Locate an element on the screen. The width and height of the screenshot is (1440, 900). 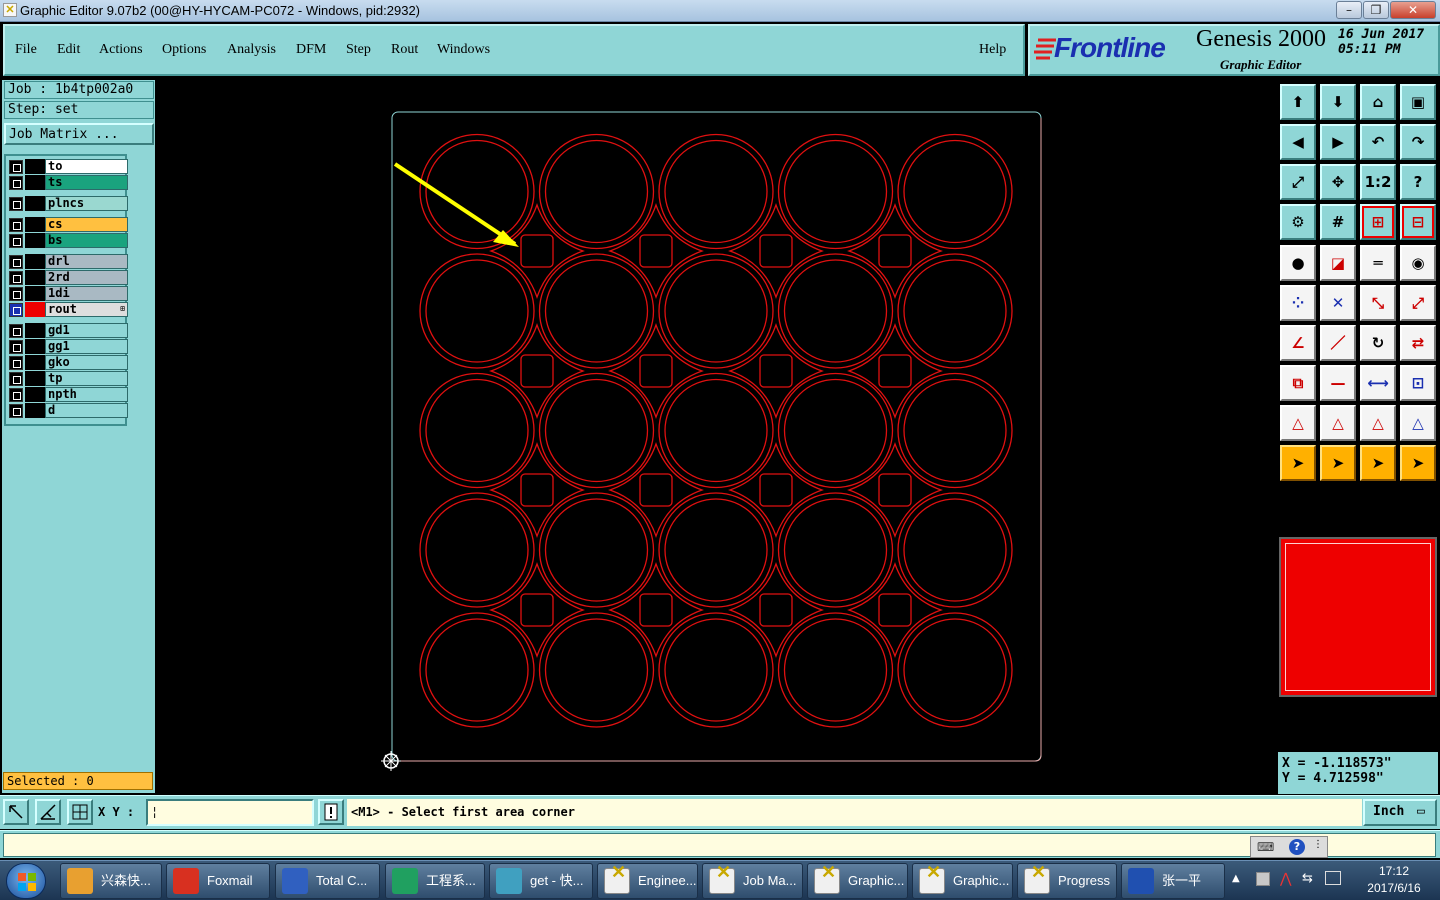
layer-name: bs is located at coordinates (86, 240).